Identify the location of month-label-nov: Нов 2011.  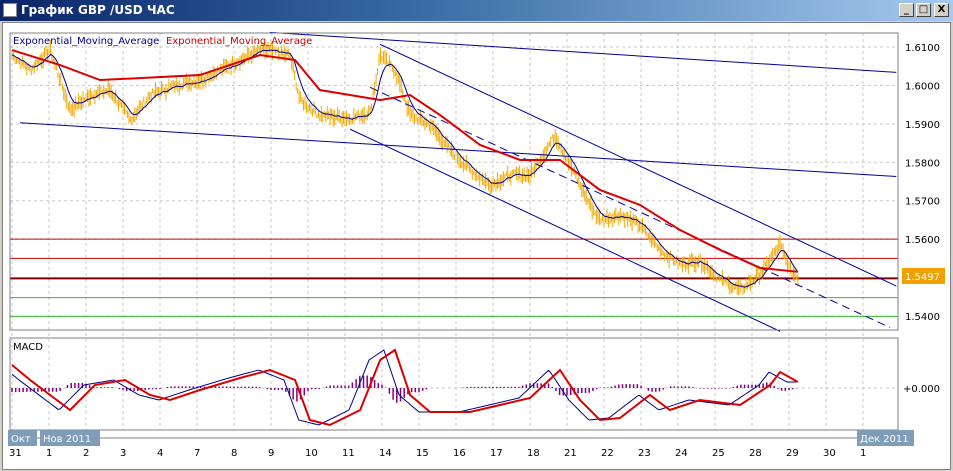
(67, 439).